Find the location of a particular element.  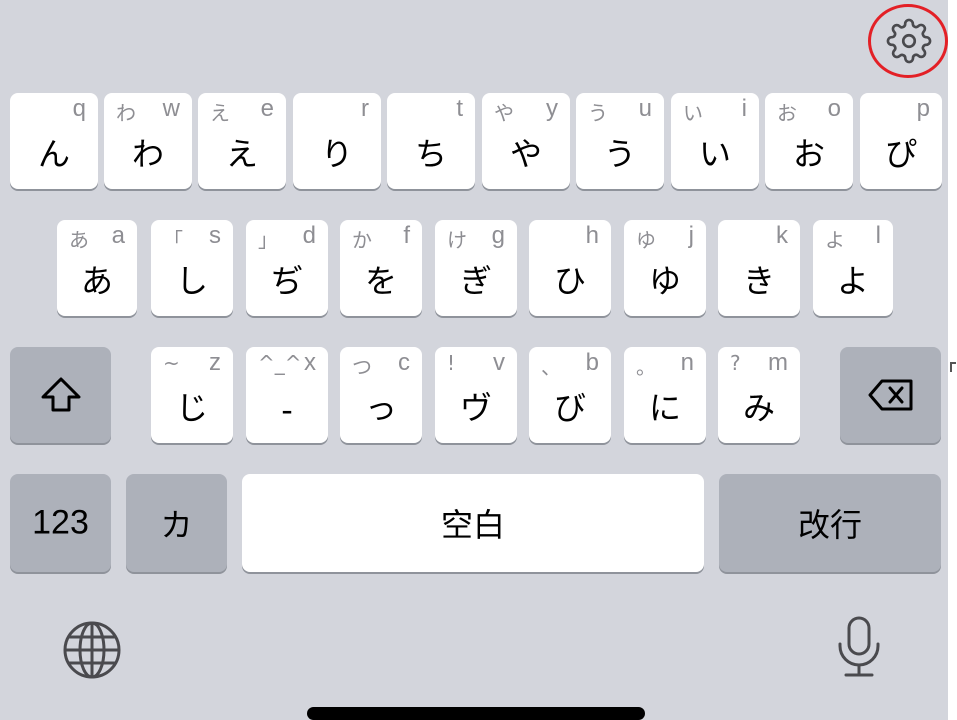

home-indicator is located at coordinates (476, 713).